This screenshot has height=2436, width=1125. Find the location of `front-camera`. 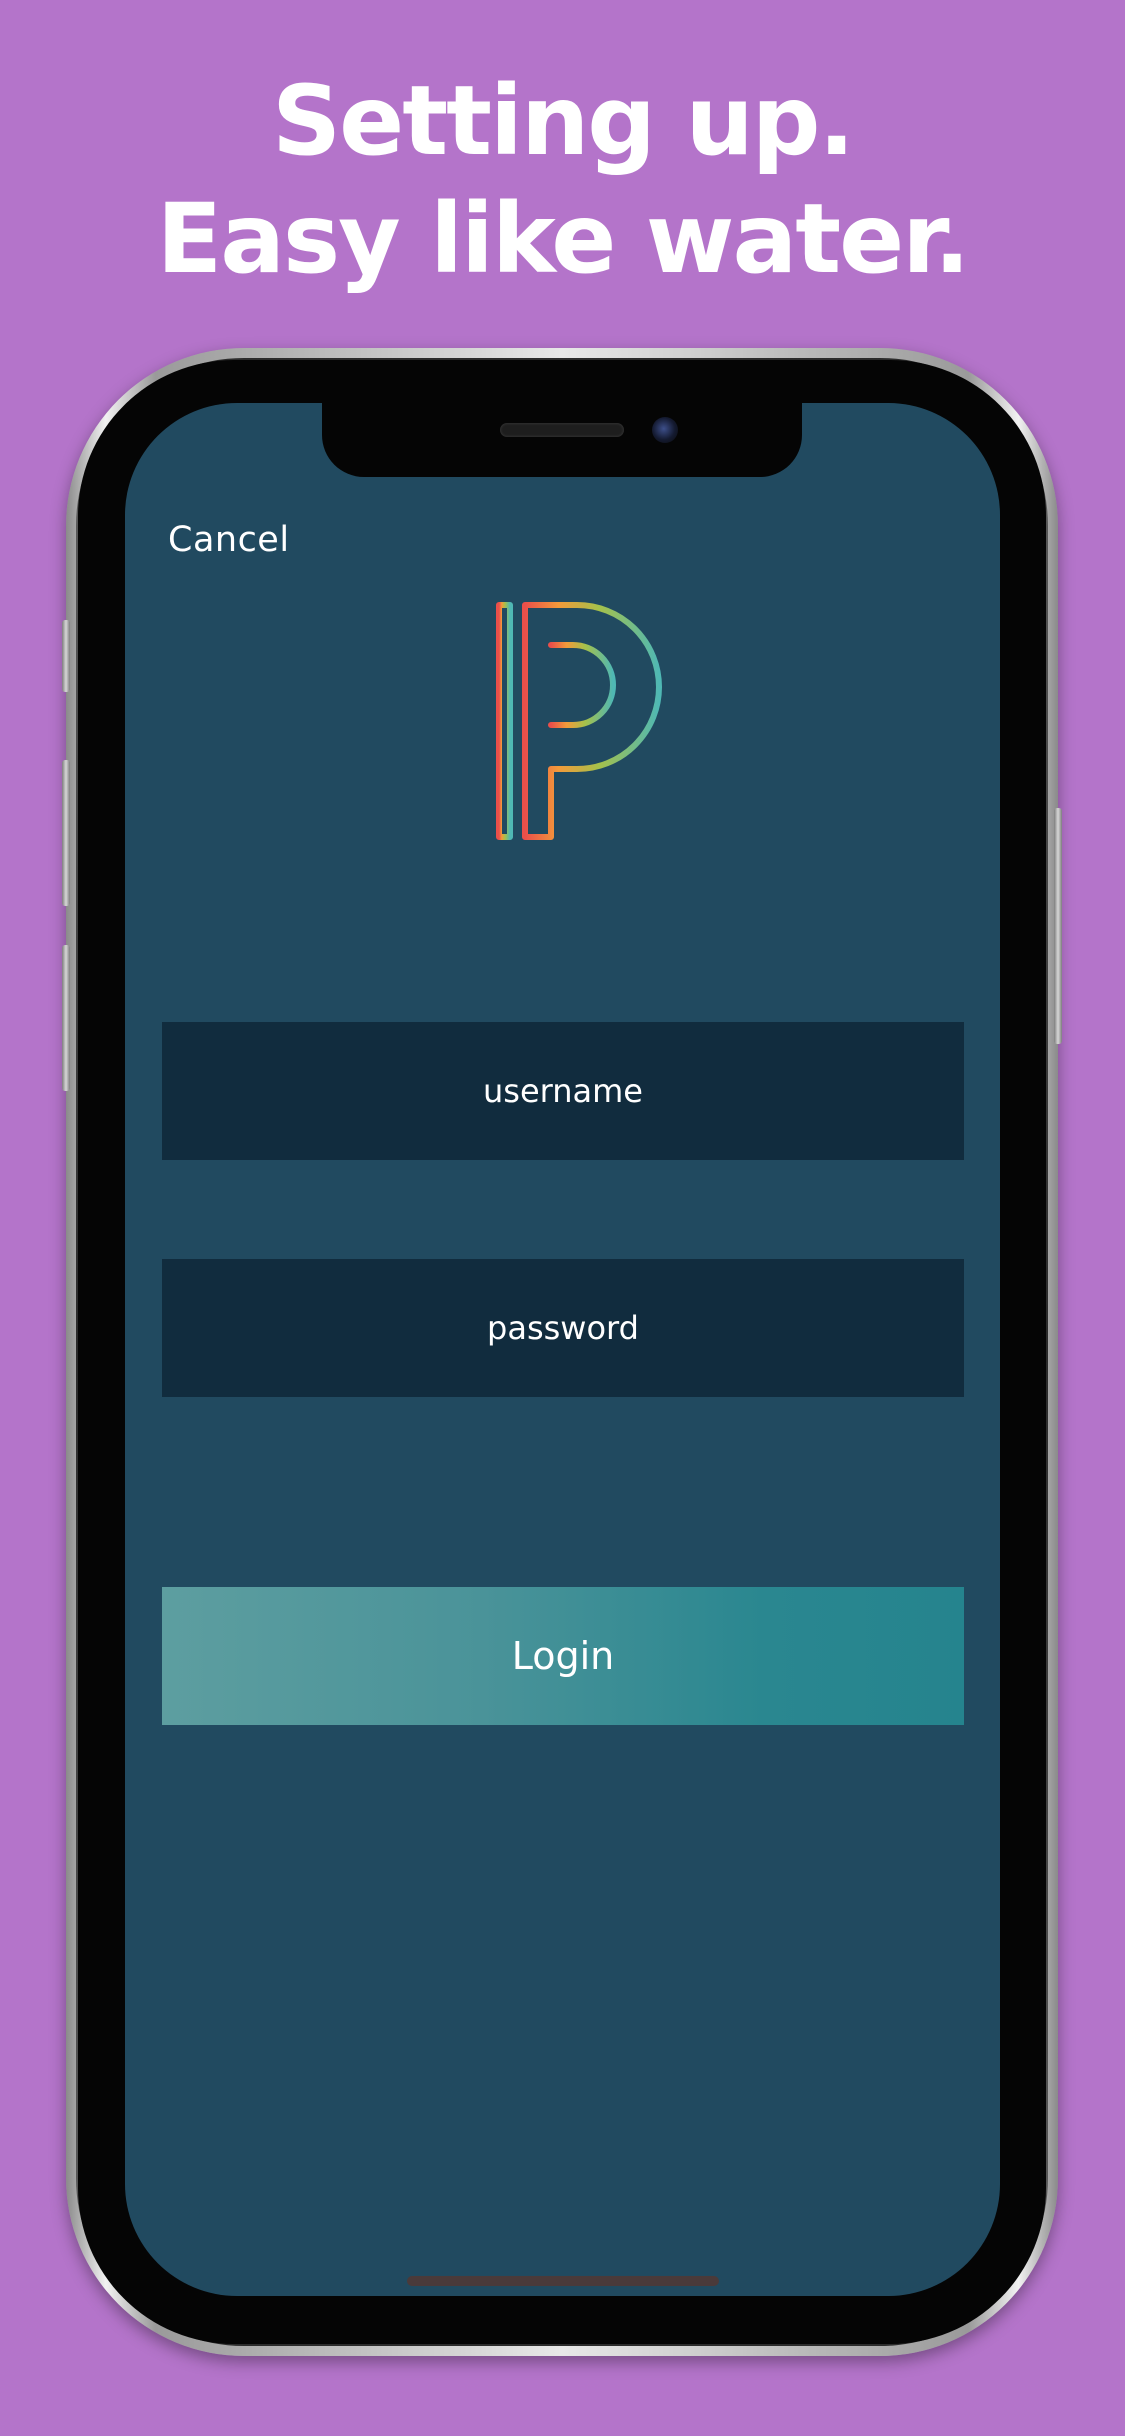

front-camera is located at coordinates (665, 430).